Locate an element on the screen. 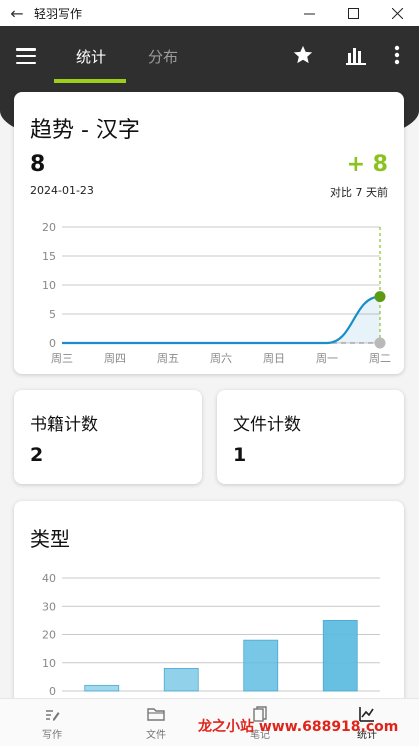 The image size is (419, 746). more-vert-icon is located at coordinates (397, 57).